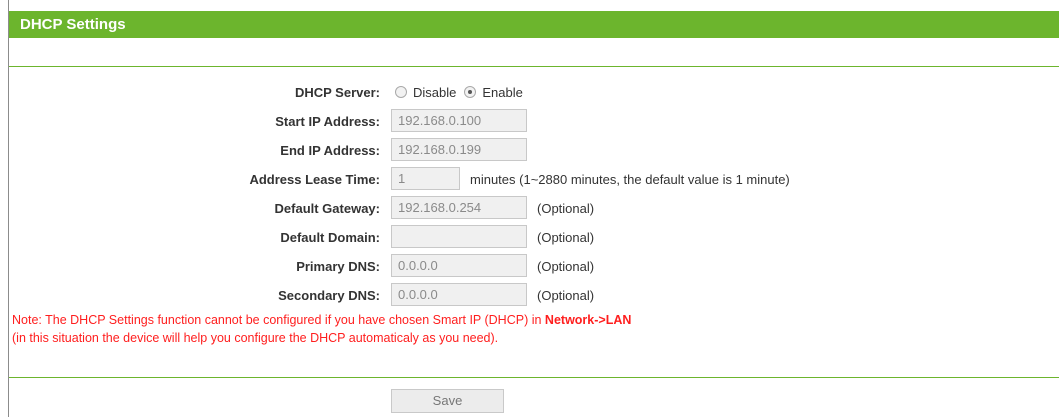  Describe the element at coordinates (447, 401) in the screenshot. I see `save-button: Save` at that location.